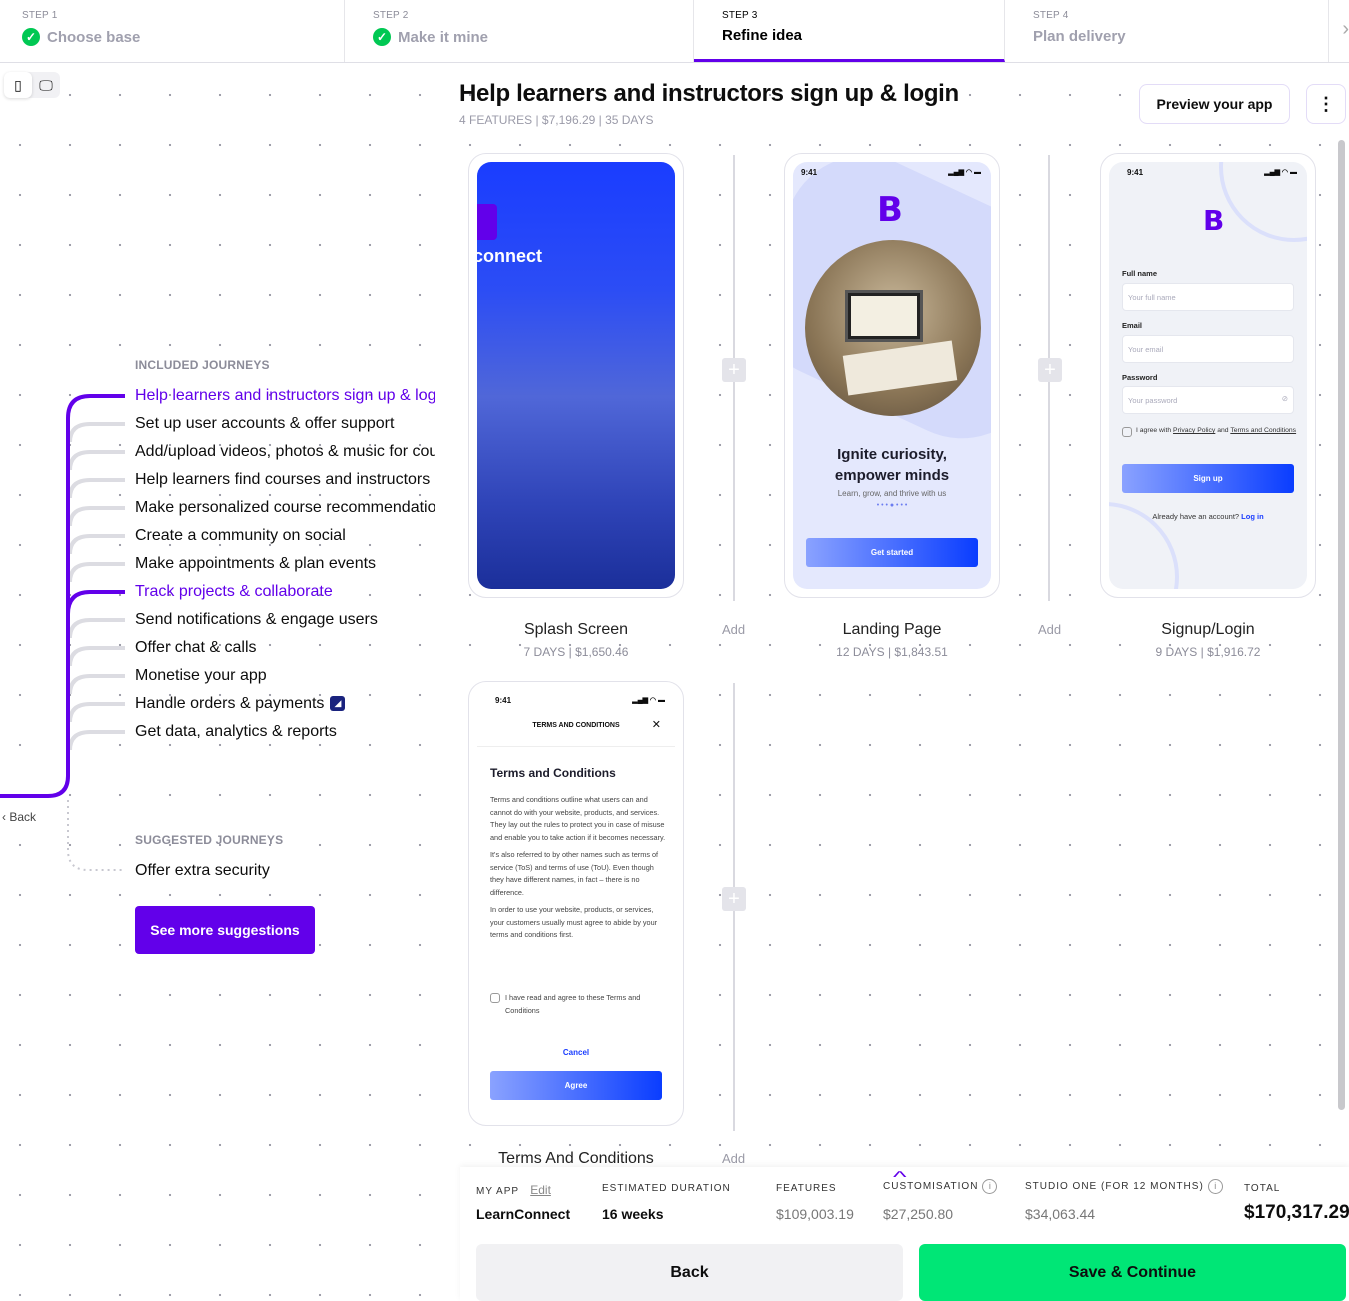 This screenshot has height=1301, width=1349. I want to click on back-button: Back, so click(689, 1272).